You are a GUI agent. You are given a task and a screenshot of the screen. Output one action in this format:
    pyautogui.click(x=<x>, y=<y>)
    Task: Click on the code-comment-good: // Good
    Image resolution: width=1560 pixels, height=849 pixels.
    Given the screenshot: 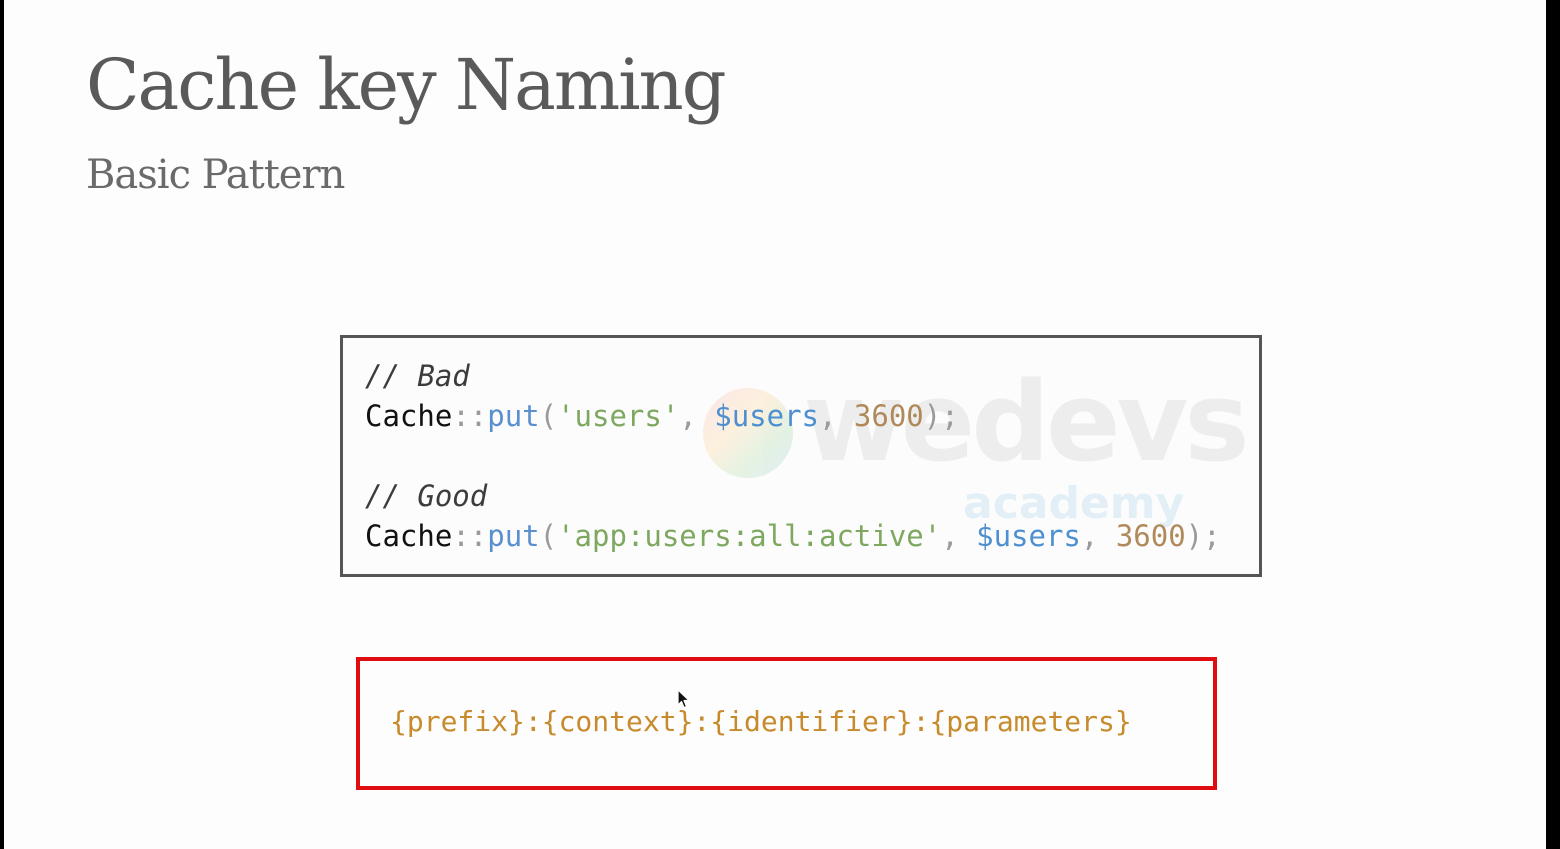 What is the action you would take?
    pyautogui.click(x=426, y=496)
    